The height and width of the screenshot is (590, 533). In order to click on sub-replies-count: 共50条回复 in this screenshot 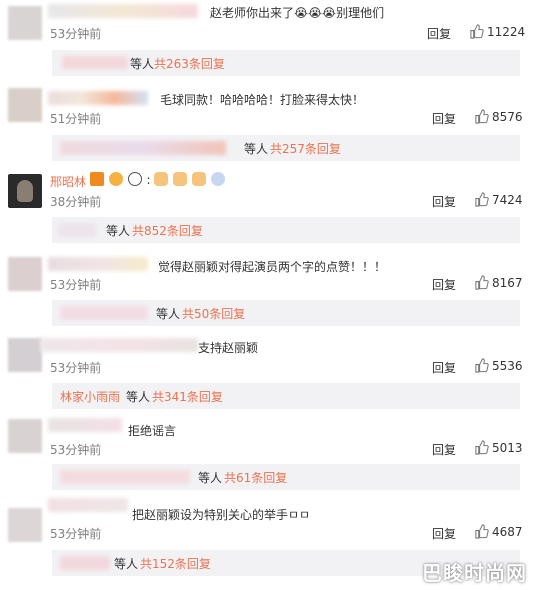, I will do `click(213, 313)`.